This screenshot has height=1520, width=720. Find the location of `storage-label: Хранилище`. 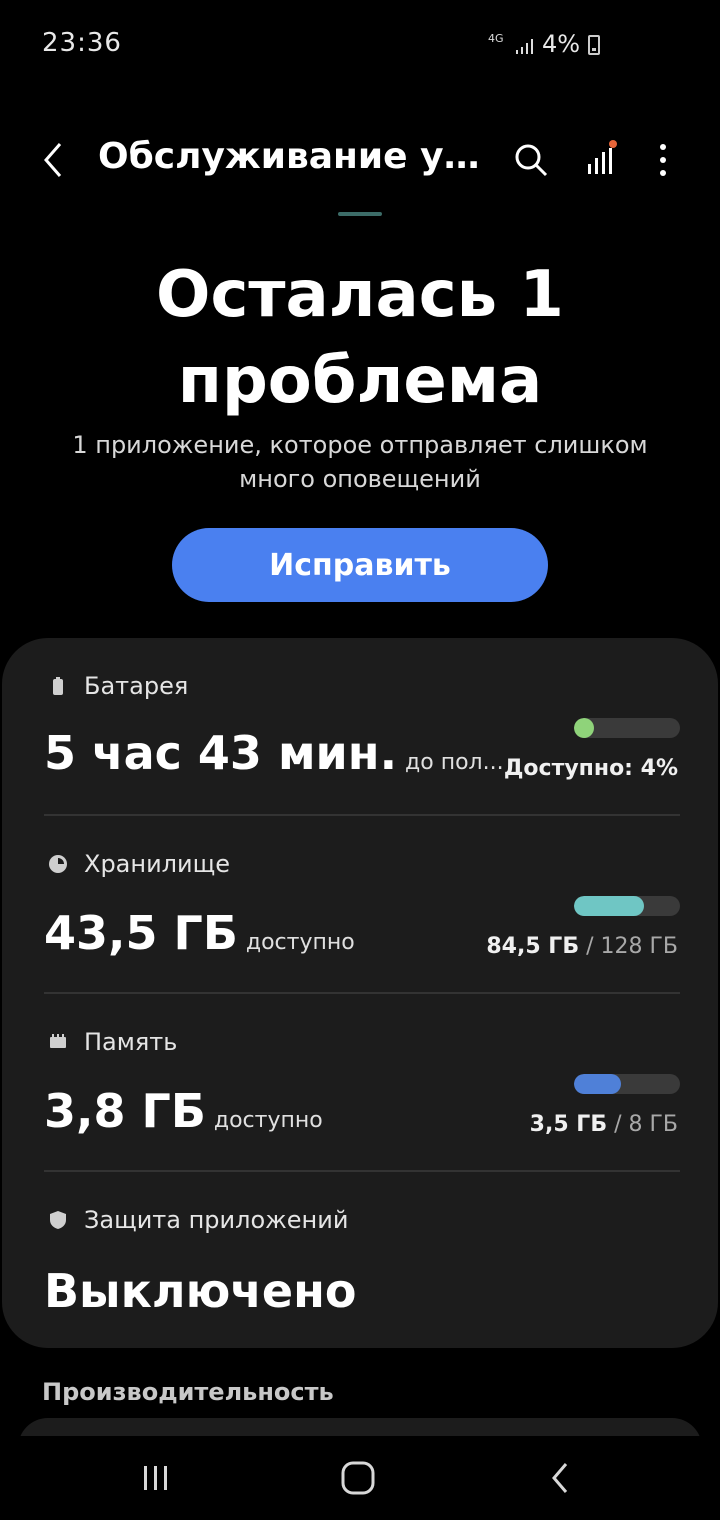

storage-label: Хранилище is located at coordinates (157, 864).